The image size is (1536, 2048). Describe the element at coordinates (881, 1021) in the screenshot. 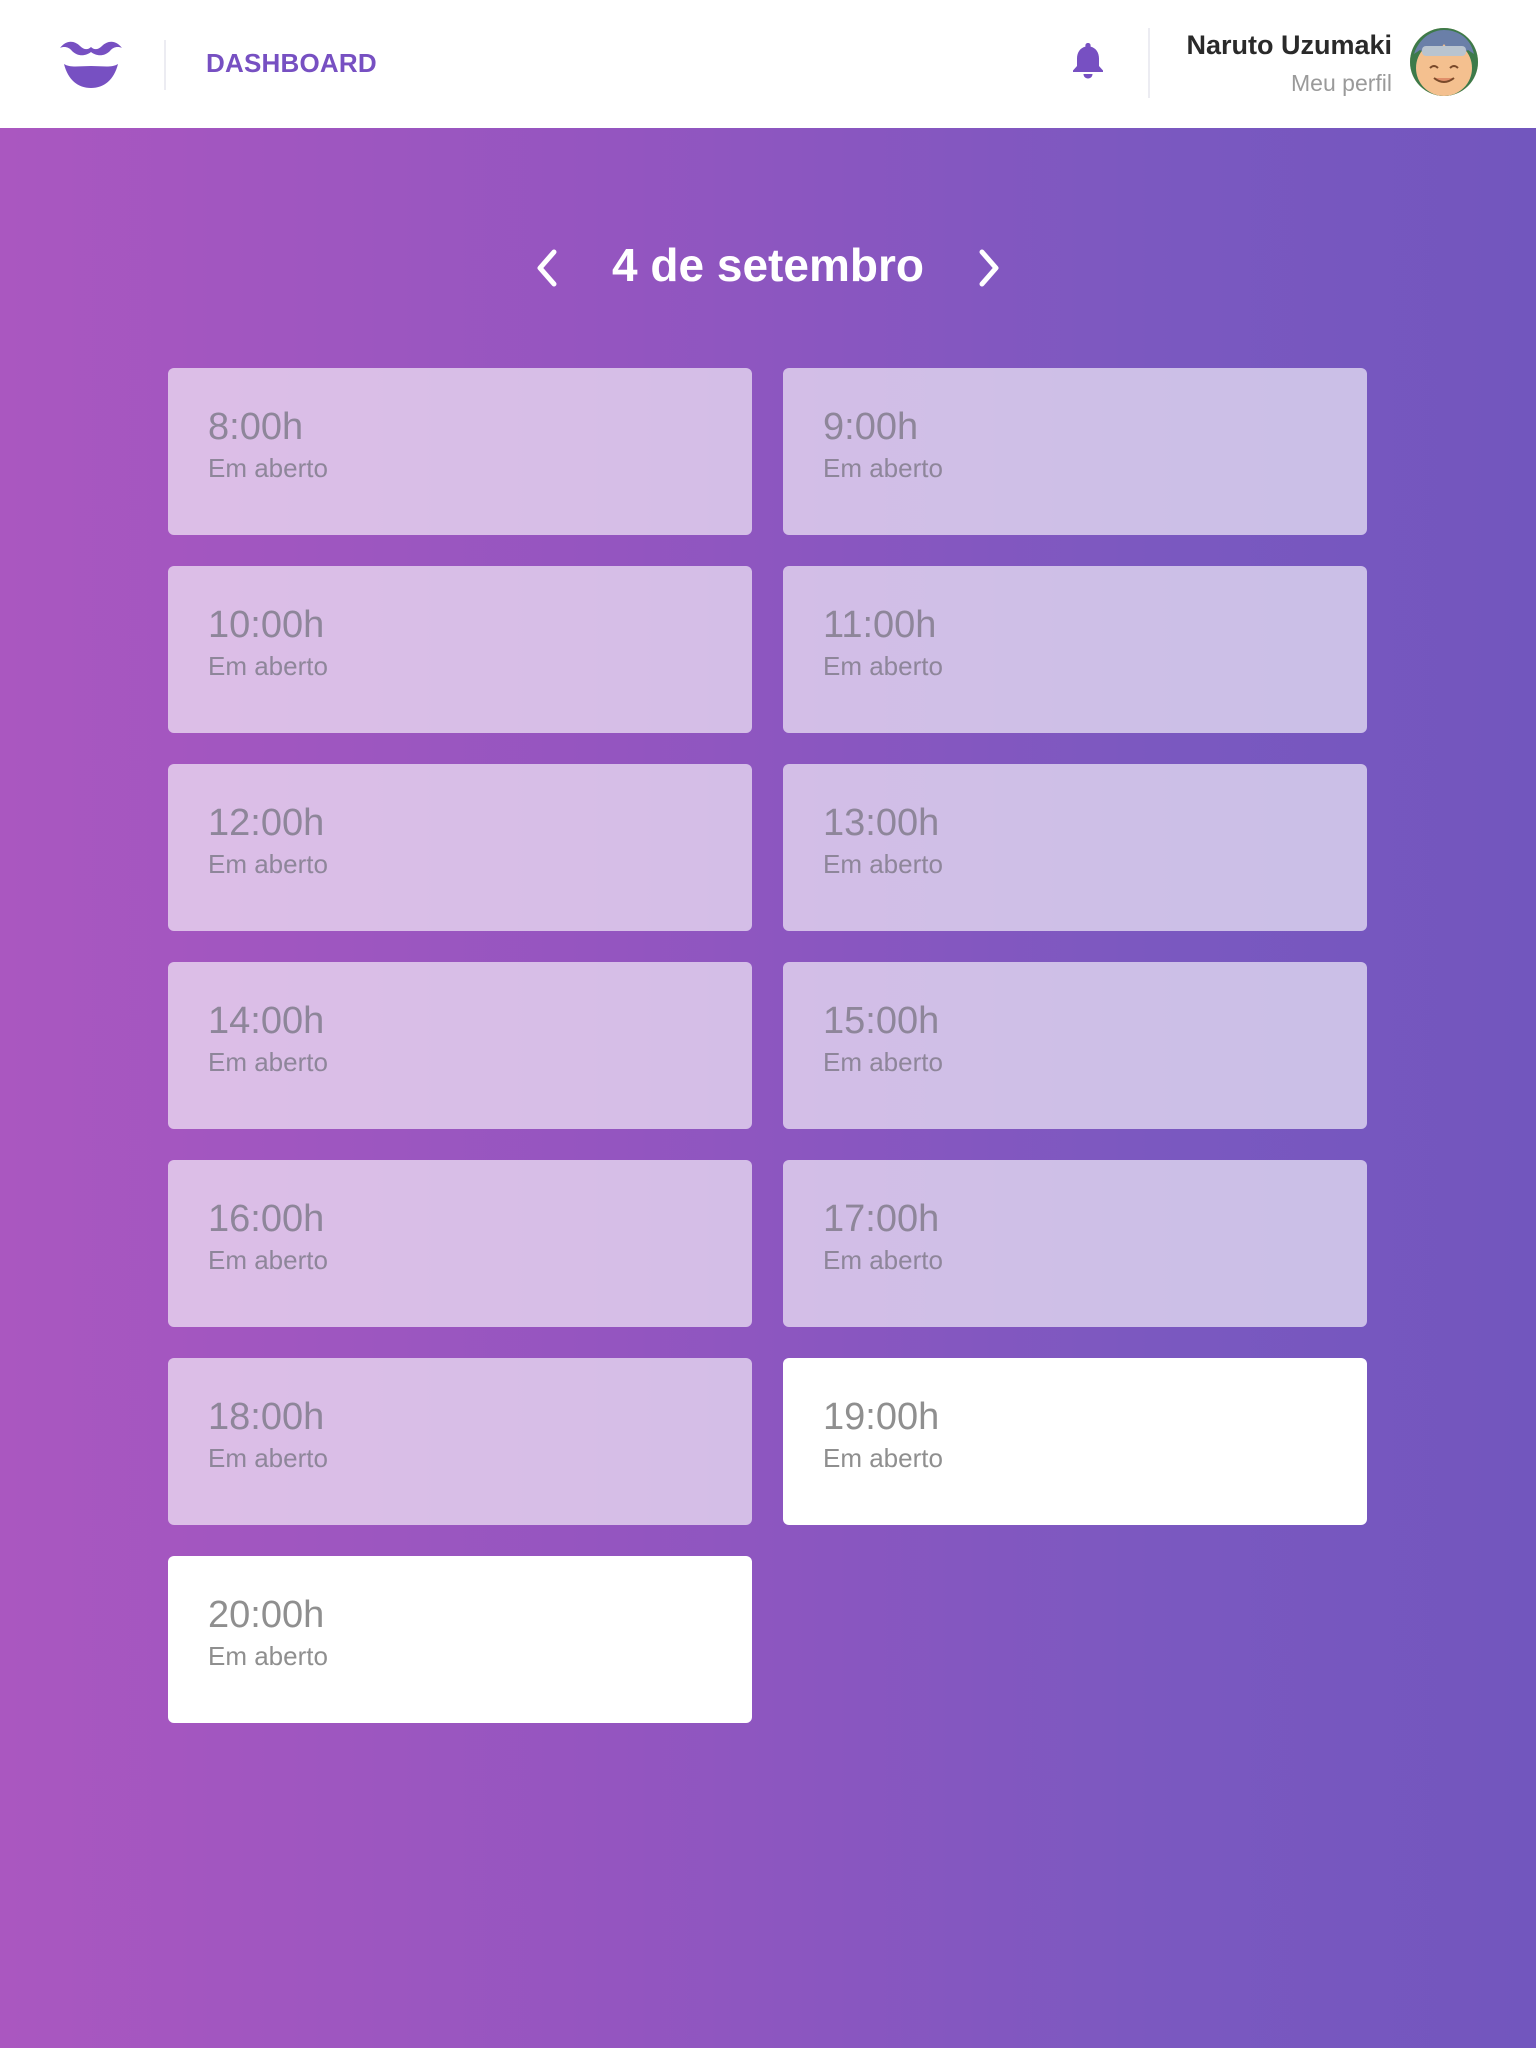

I see `slot-time: 15:00h` at that location.